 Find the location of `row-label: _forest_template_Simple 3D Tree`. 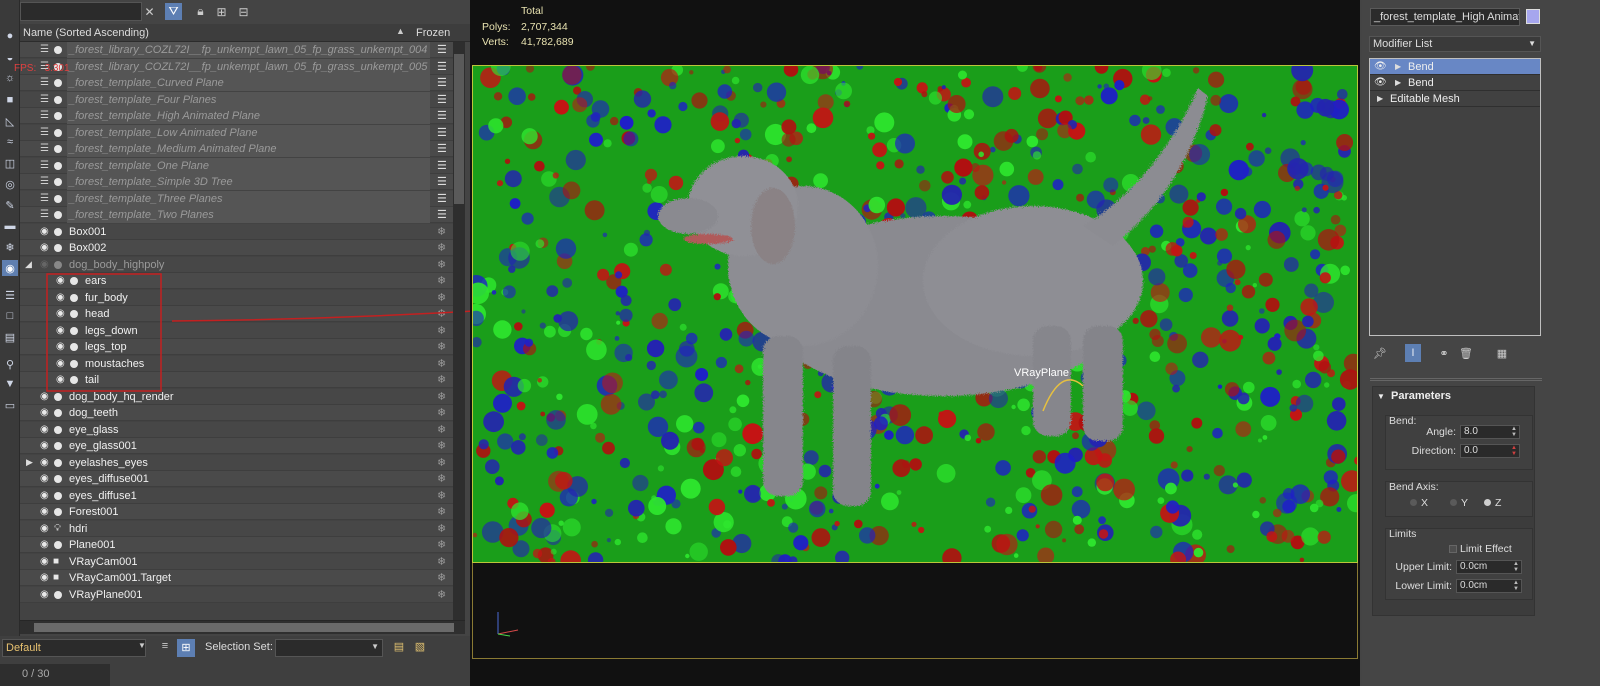

row-label: _forest_template_Simple 3D Tree is located at coordinates (248, 182).